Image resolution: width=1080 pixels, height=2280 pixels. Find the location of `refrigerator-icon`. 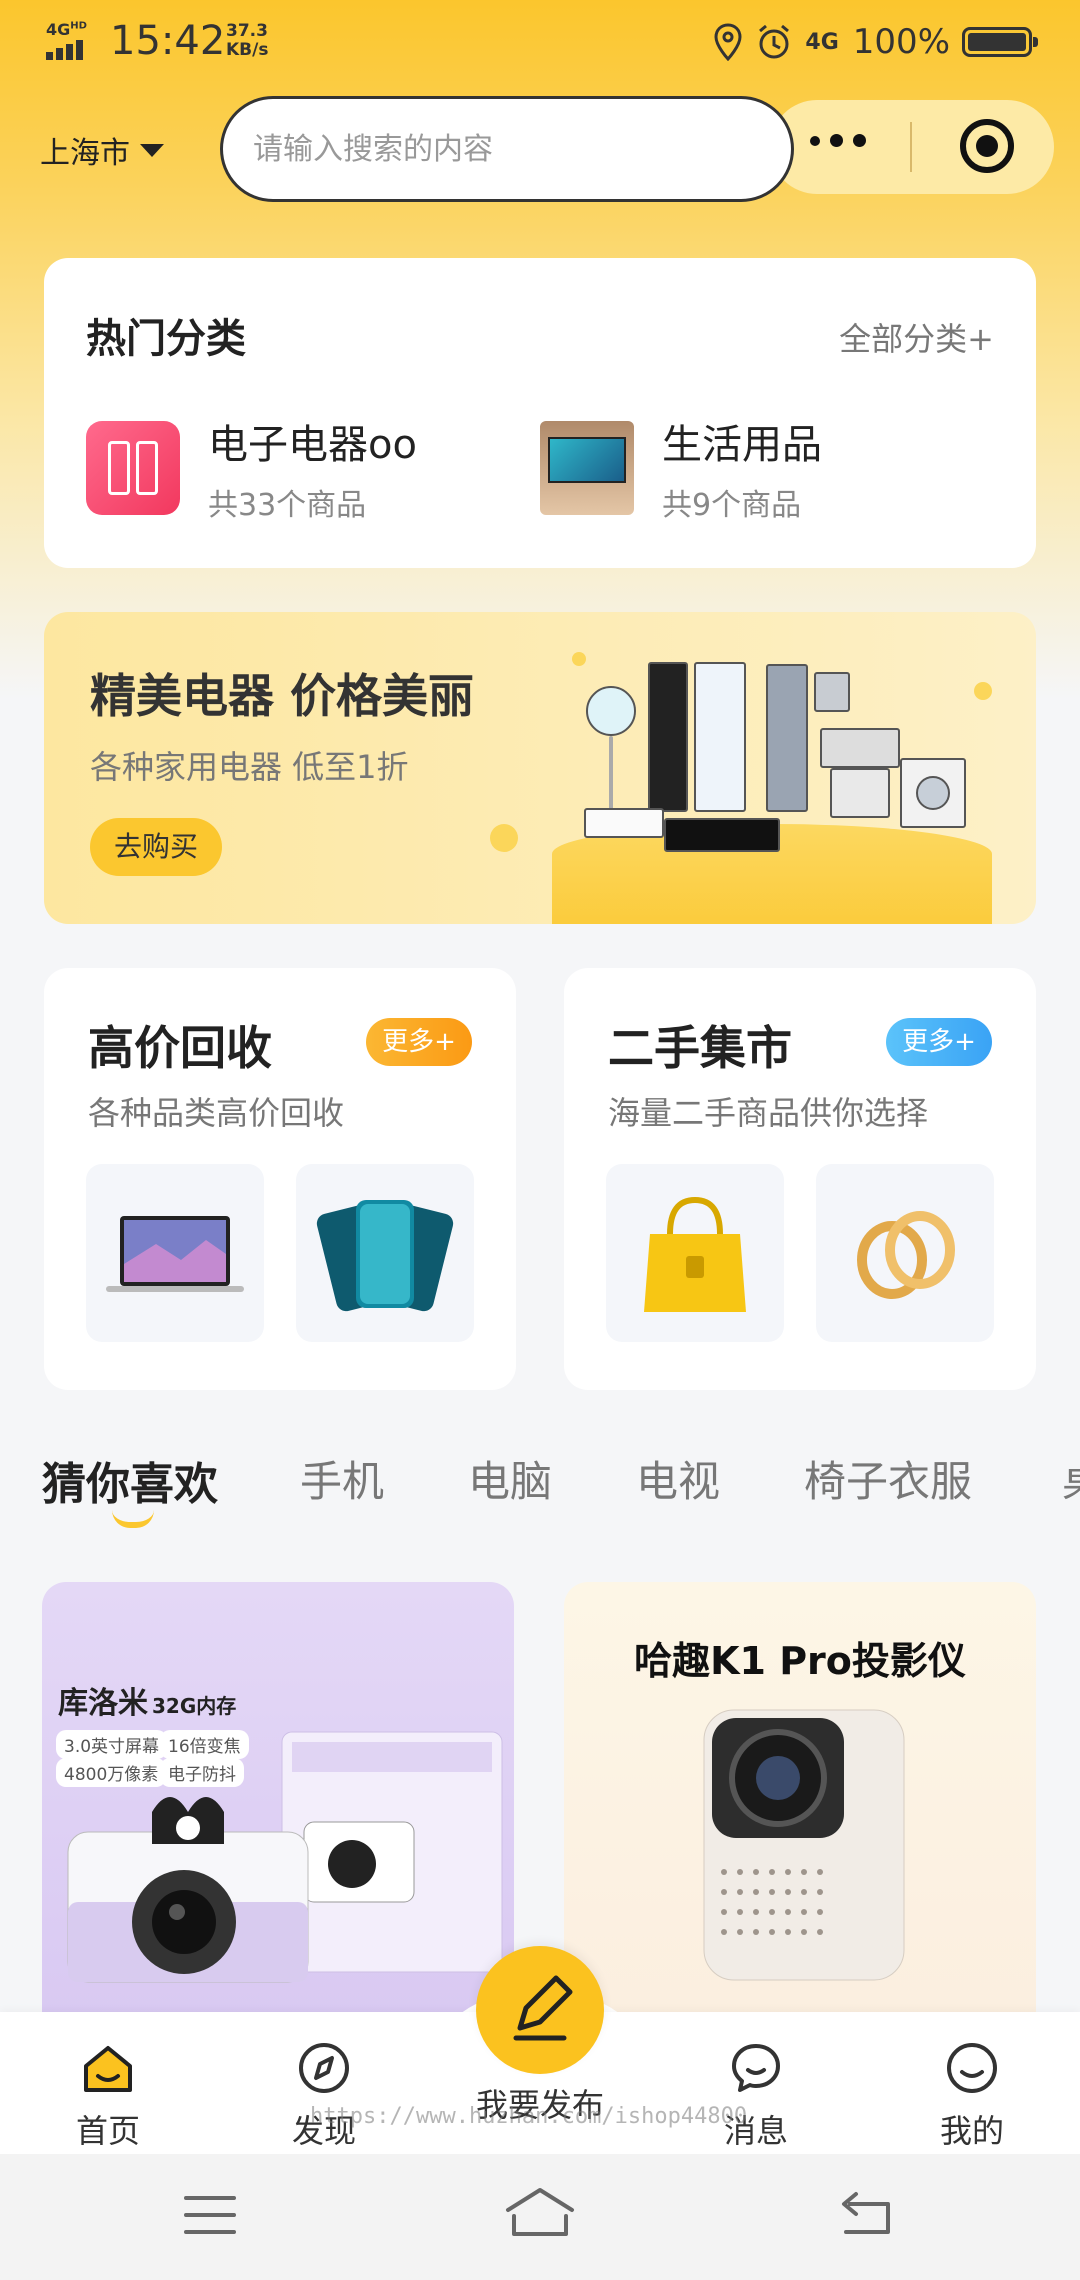

refrigerator-icon is located at coordinates (133, 468).